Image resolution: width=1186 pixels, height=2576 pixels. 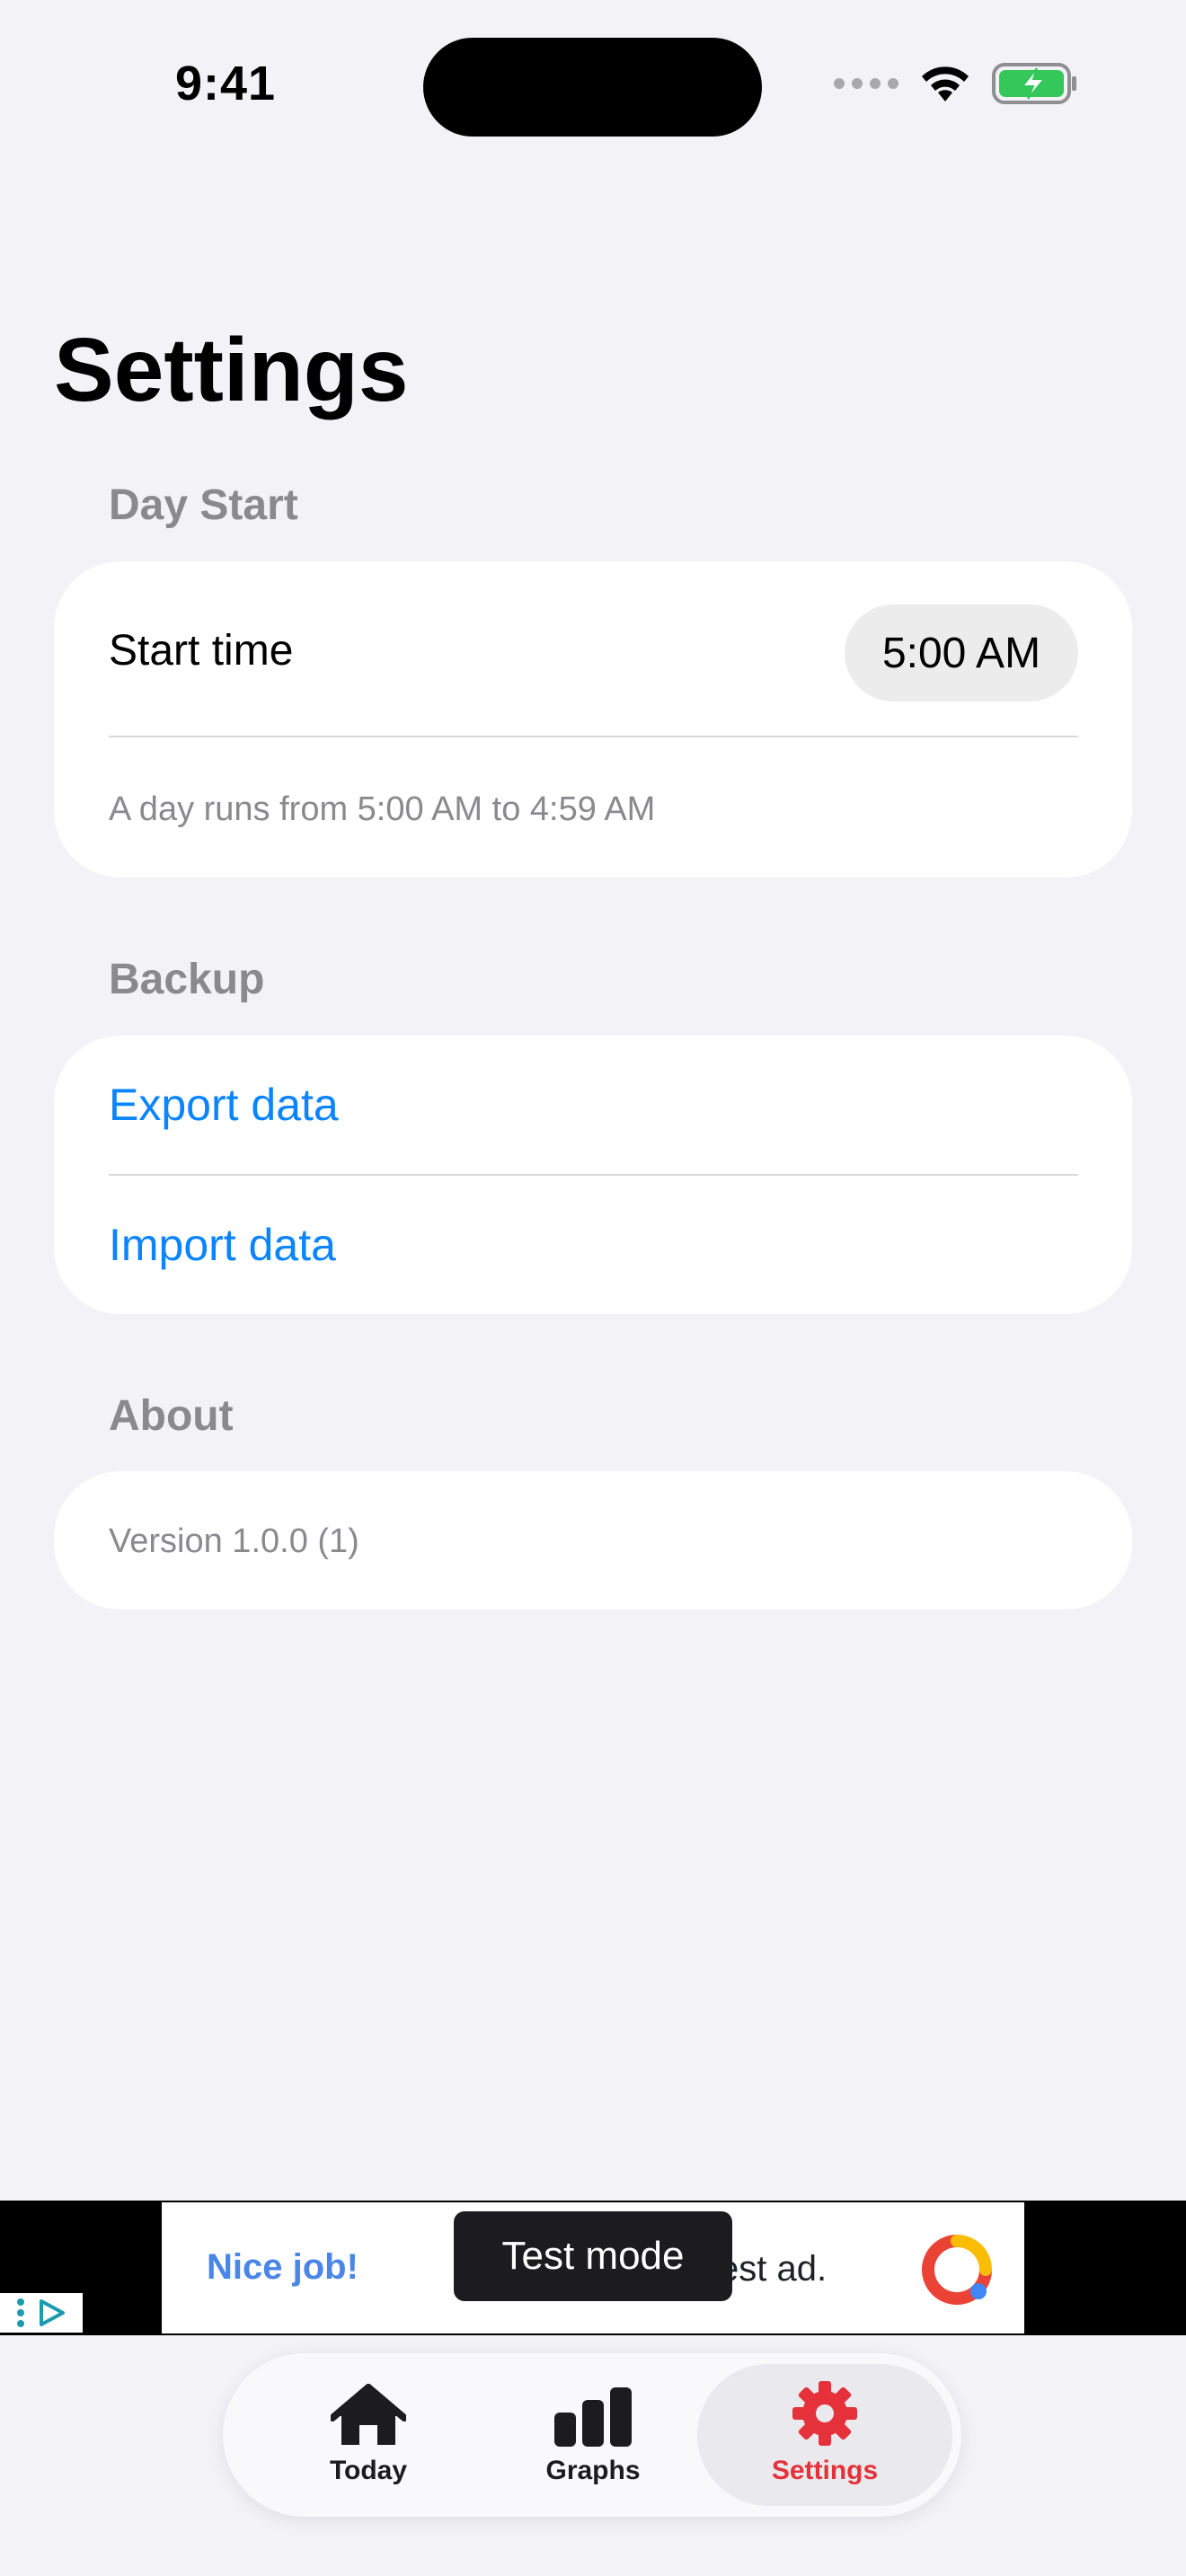 I want to click on tab-label: Graphs, so click(x=593, y=2470).